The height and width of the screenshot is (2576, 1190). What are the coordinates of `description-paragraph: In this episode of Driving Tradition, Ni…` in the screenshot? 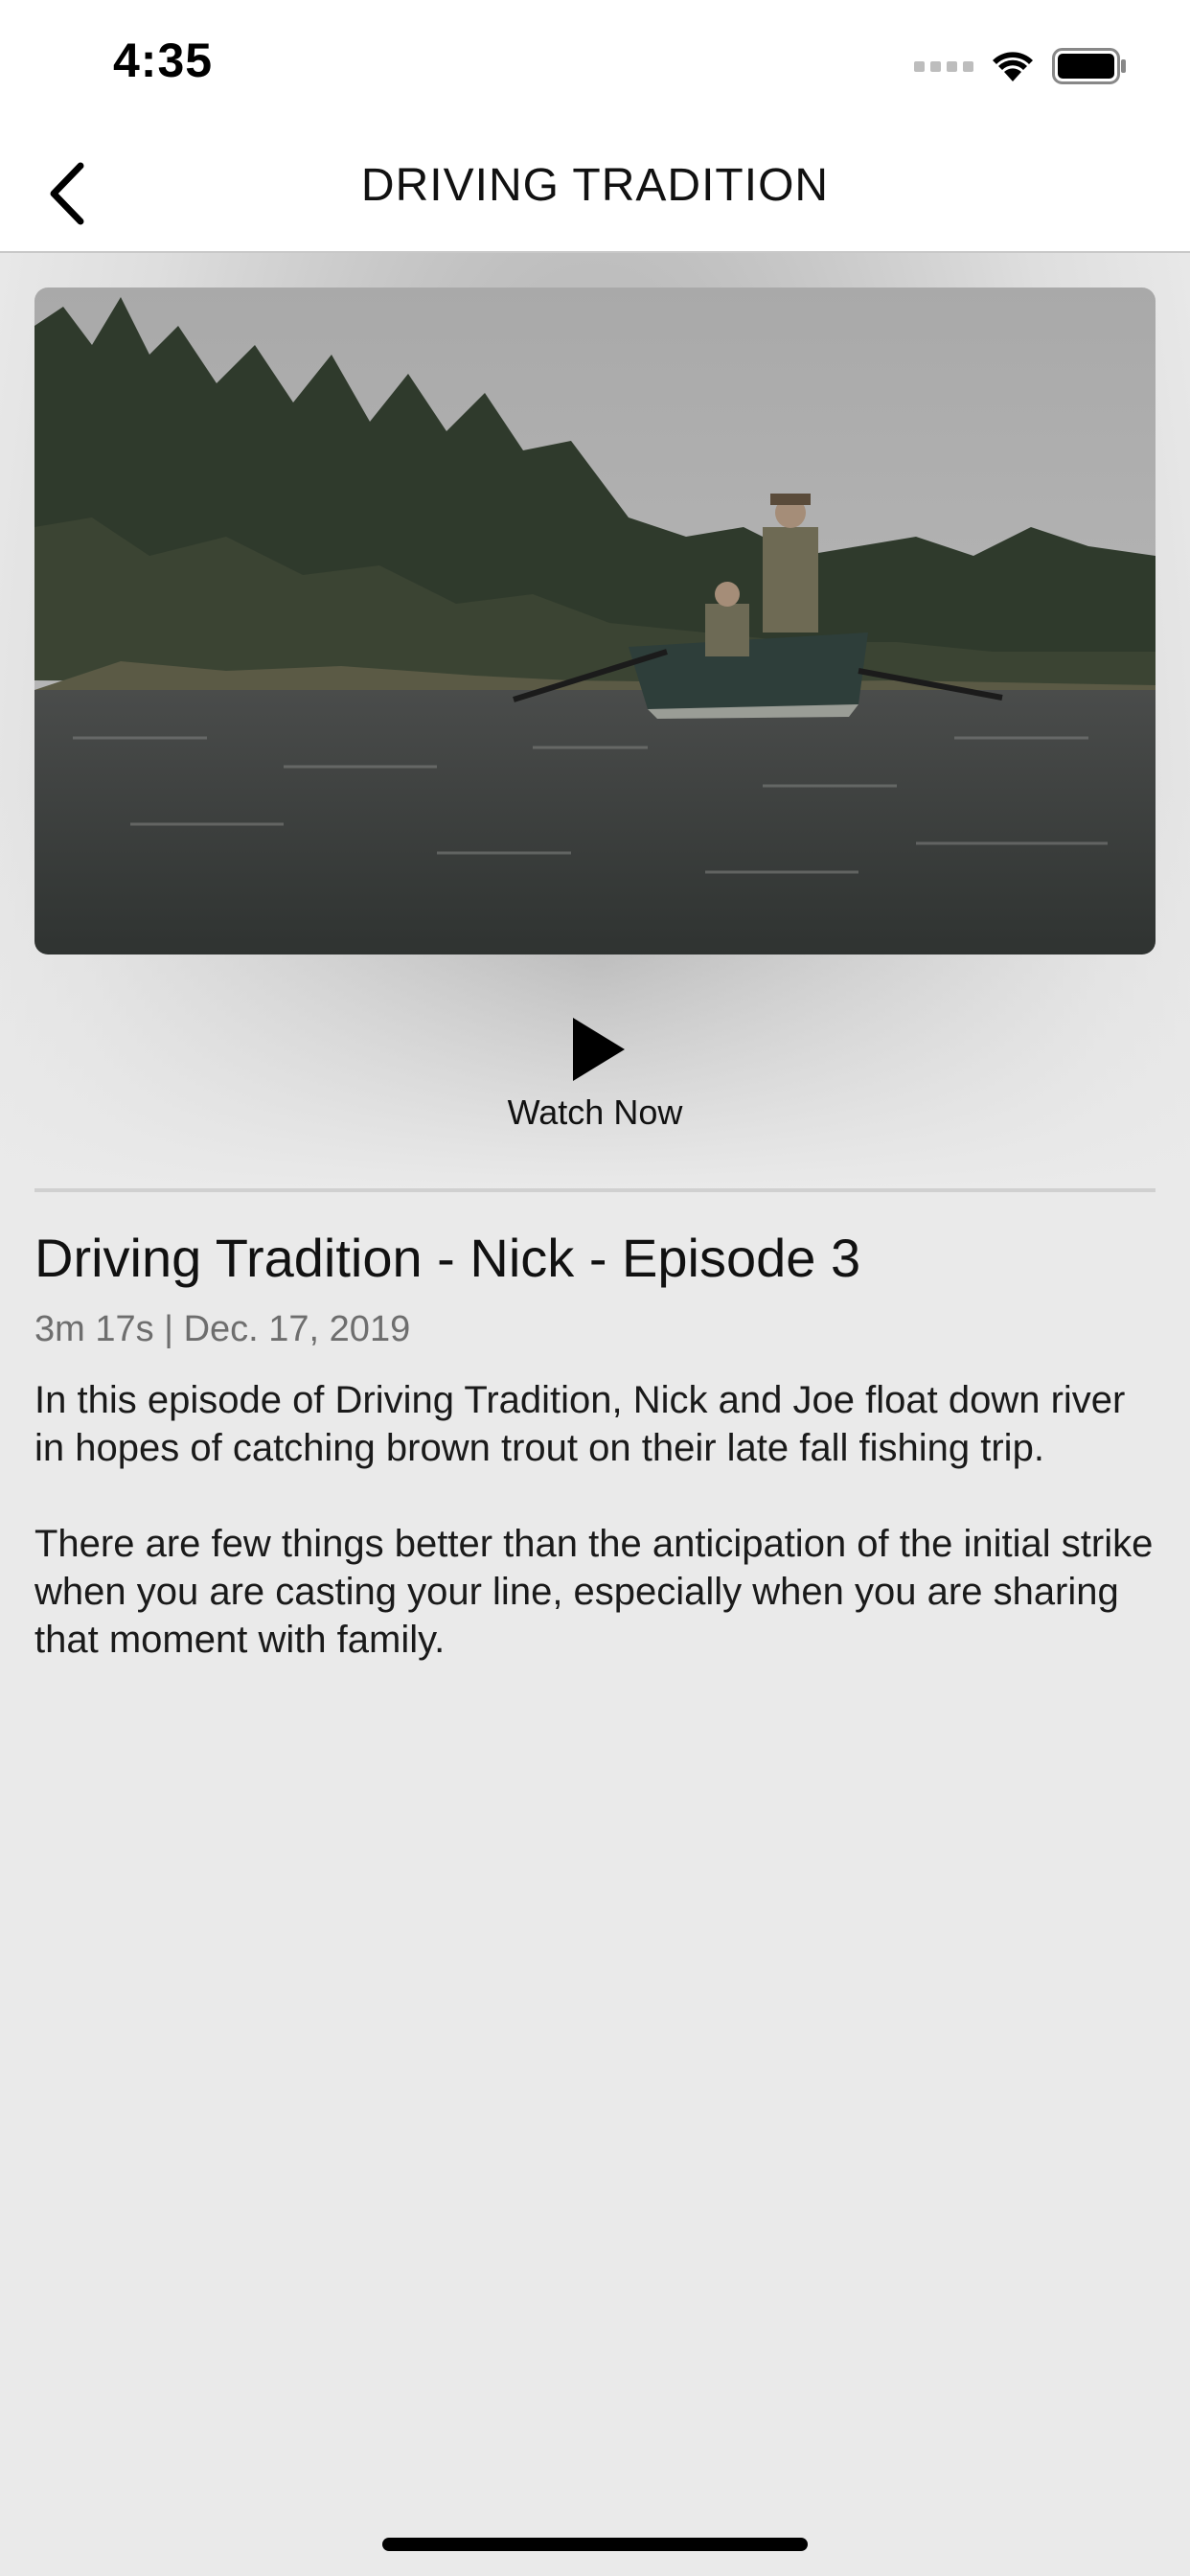 It's located at (580, 1424).